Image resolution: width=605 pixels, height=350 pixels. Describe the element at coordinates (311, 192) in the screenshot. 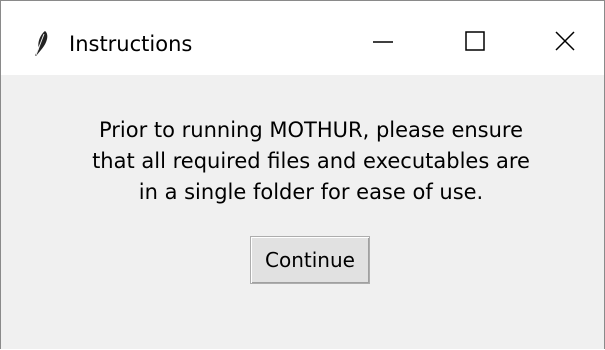

I see `message-line: in a single folder for ease of use.` at that location.